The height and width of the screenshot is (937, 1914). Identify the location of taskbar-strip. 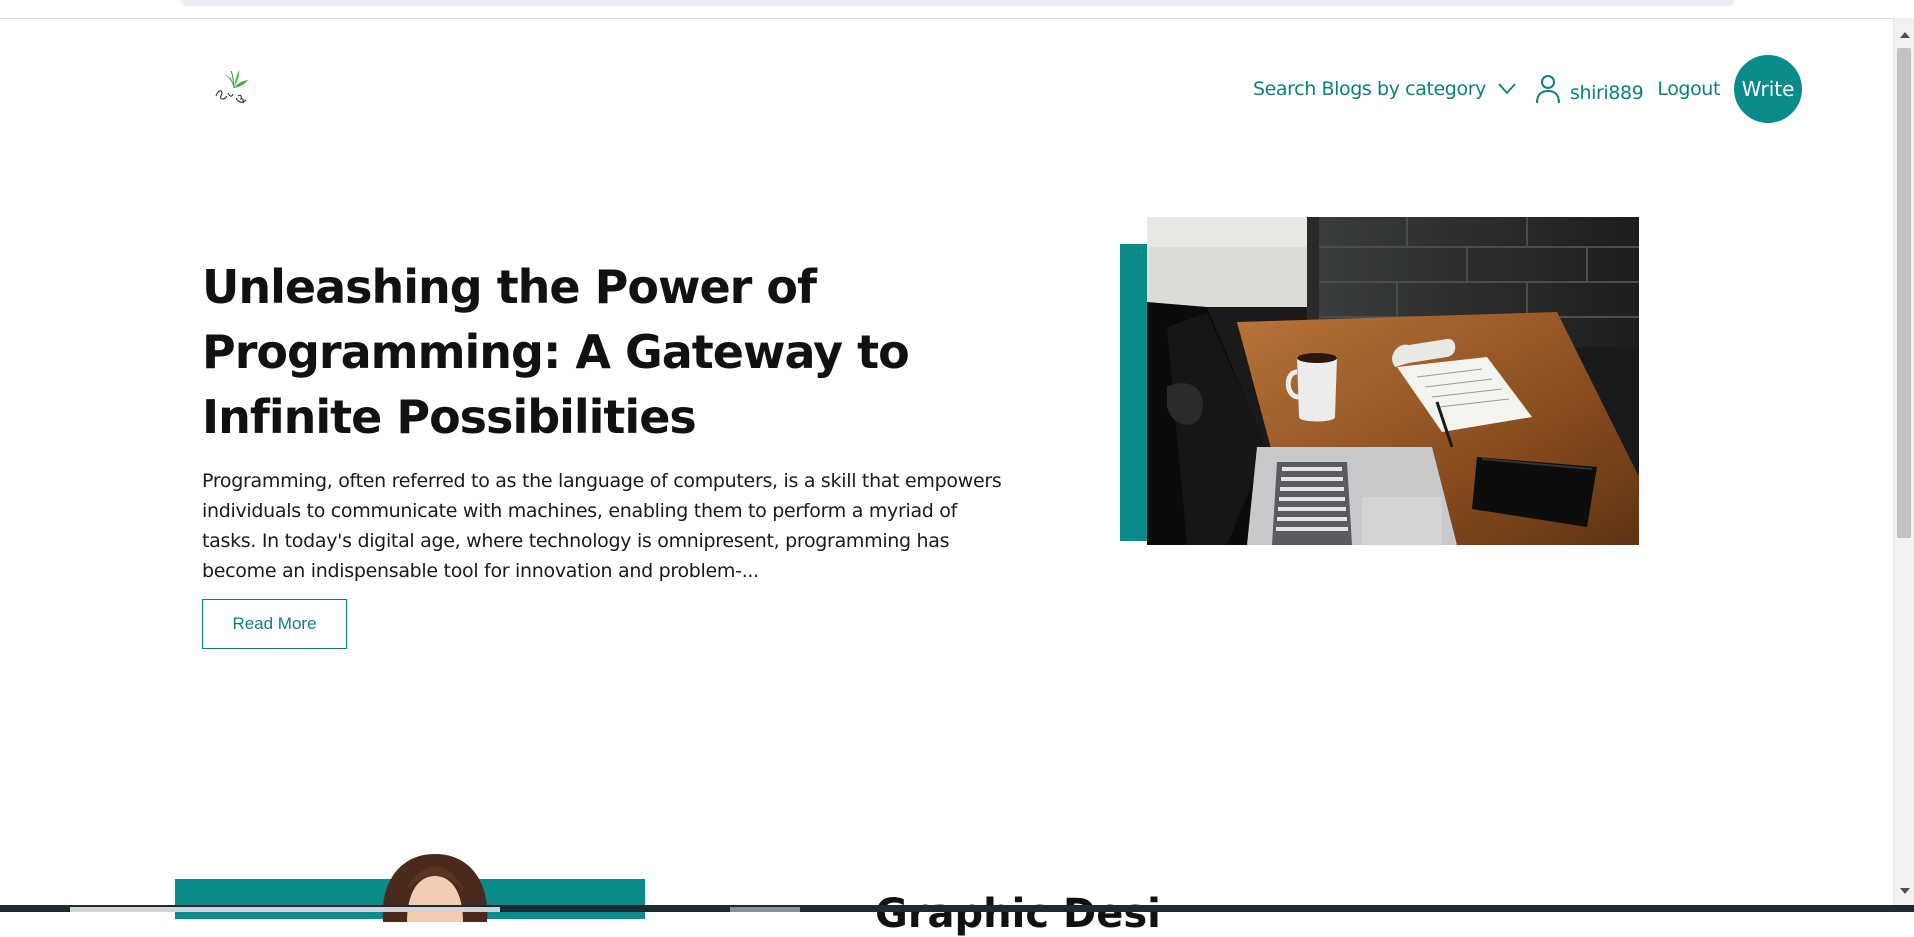
(957, 908).